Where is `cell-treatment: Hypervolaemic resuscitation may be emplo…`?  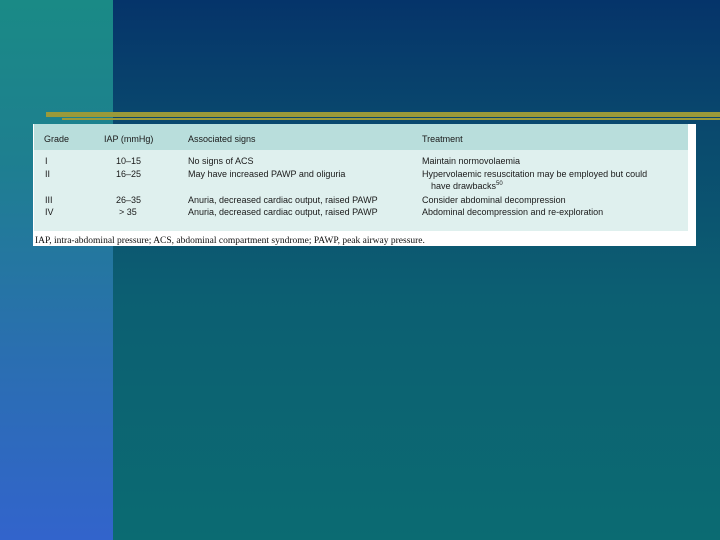 cell-treatment: Hypervolaemic resuscitation may be emplo… is located at coordinates (535, 174).